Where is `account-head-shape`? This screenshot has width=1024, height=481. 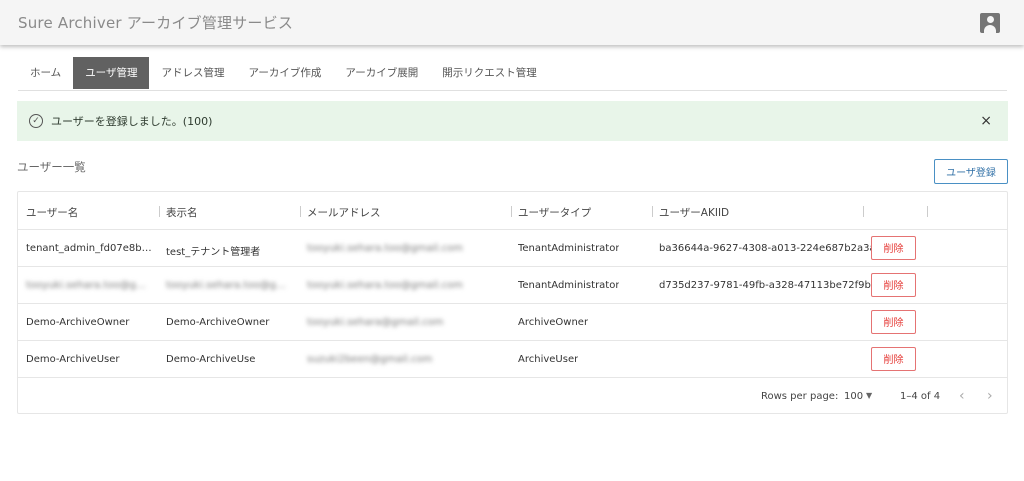 account-head-shape is located at coordinates (990, 19).